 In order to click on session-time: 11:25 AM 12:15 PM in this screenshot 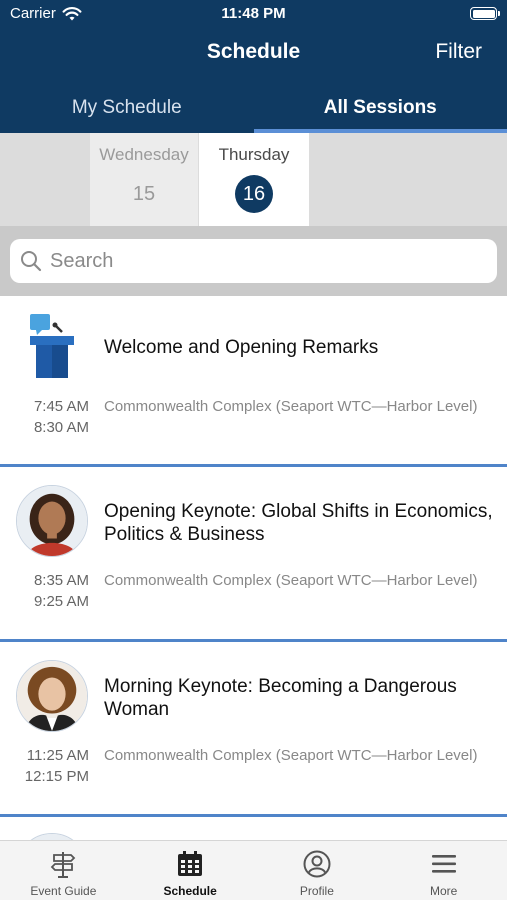, I will do `click(44, 766)`.